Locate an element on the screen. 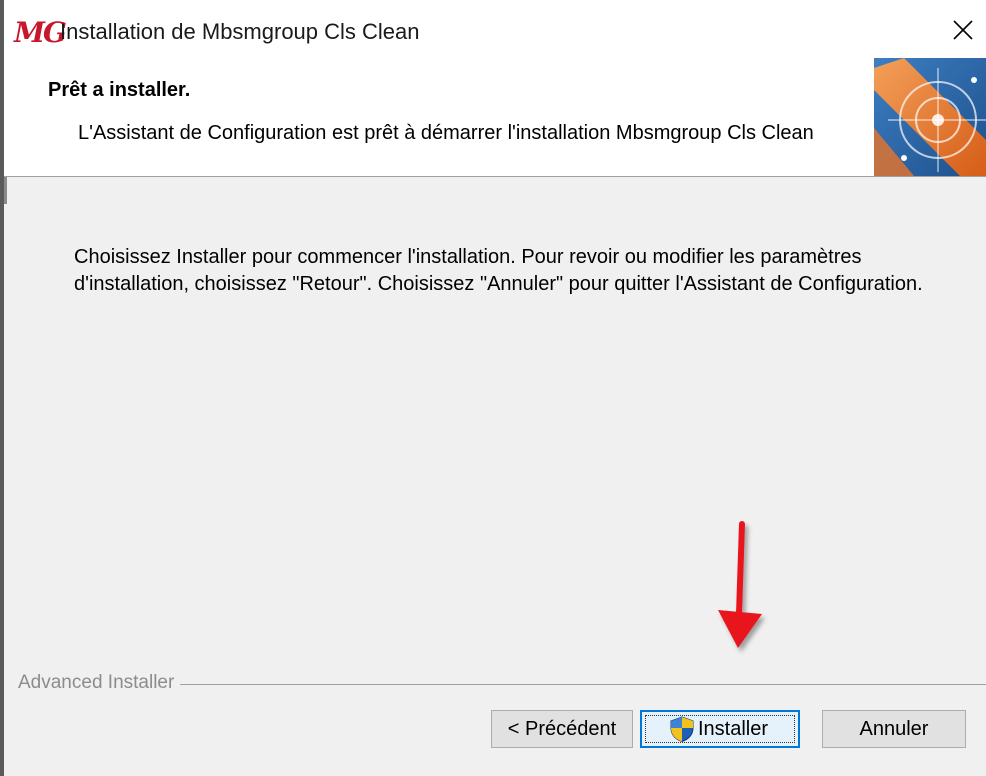 The image size is (986, 776). back-button: < Précédent is located at coordinates (562, 729).